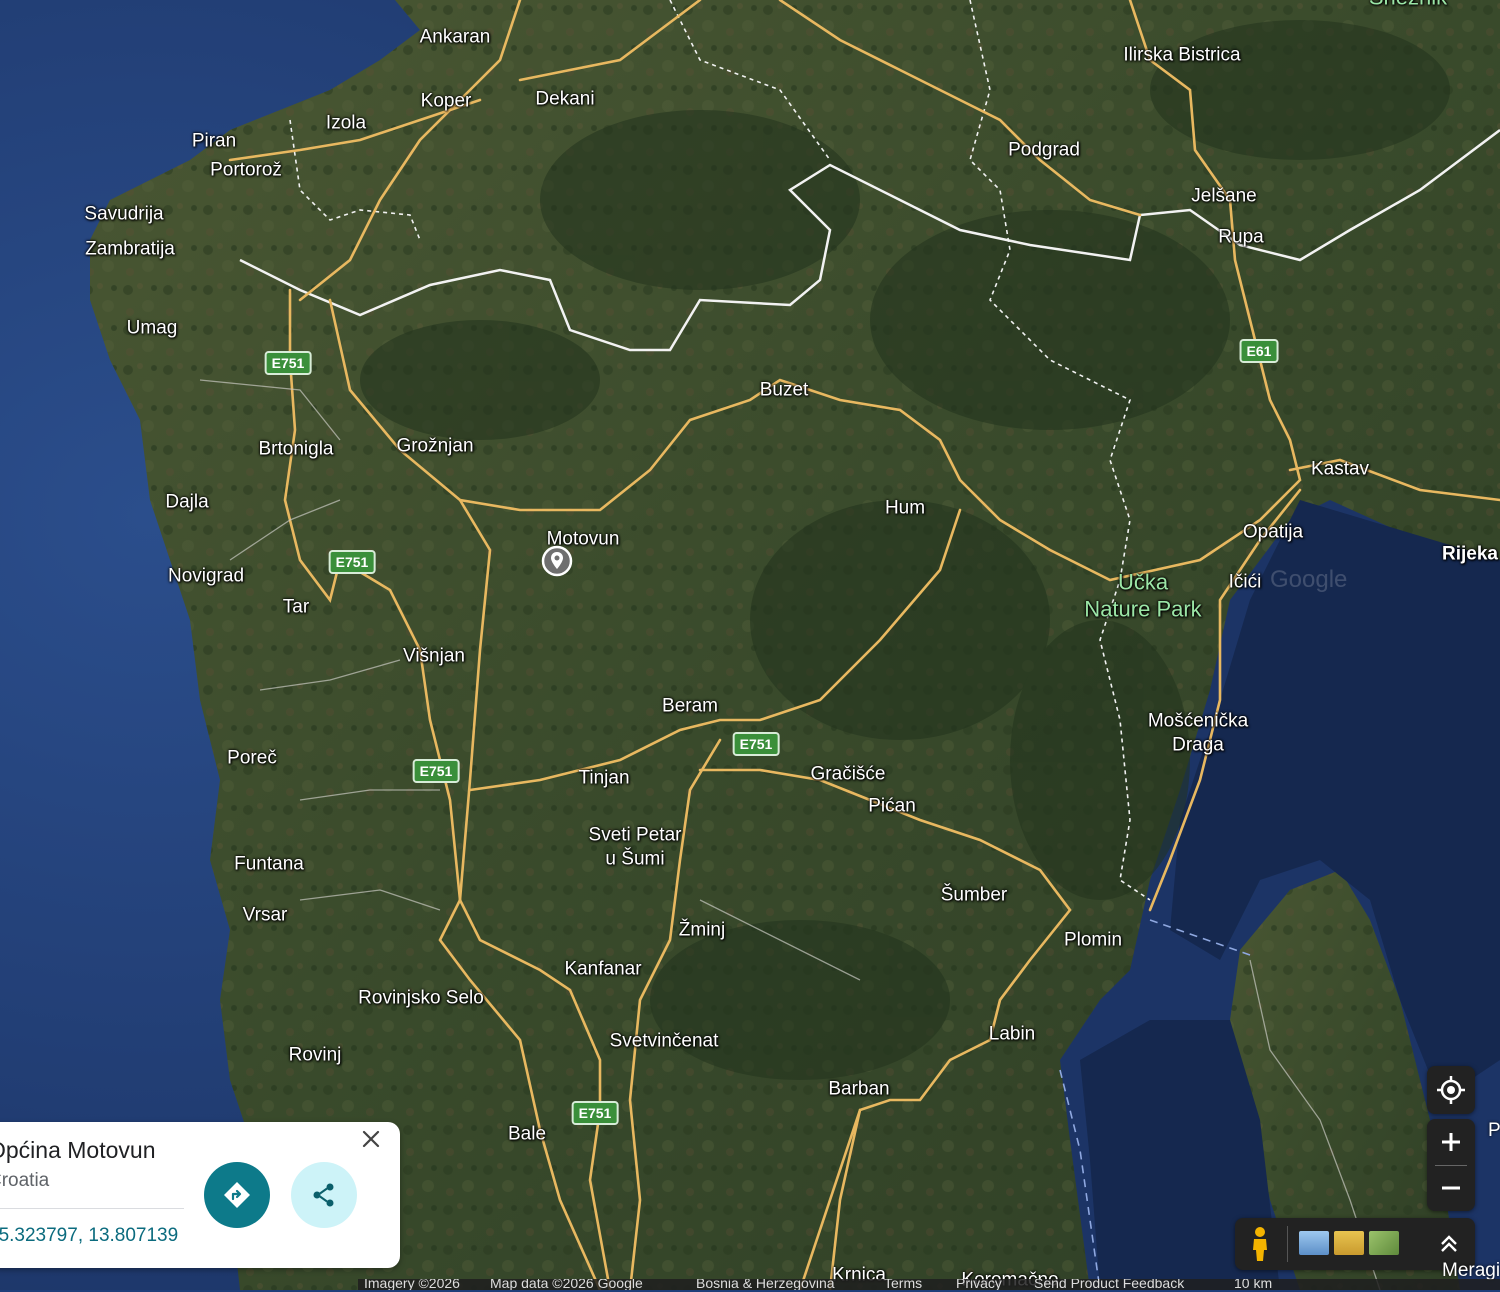 Image resolution: width=1500 pixels, height=1292 pixels. I want to click on terms-link: Terms, so click(903, 1284).